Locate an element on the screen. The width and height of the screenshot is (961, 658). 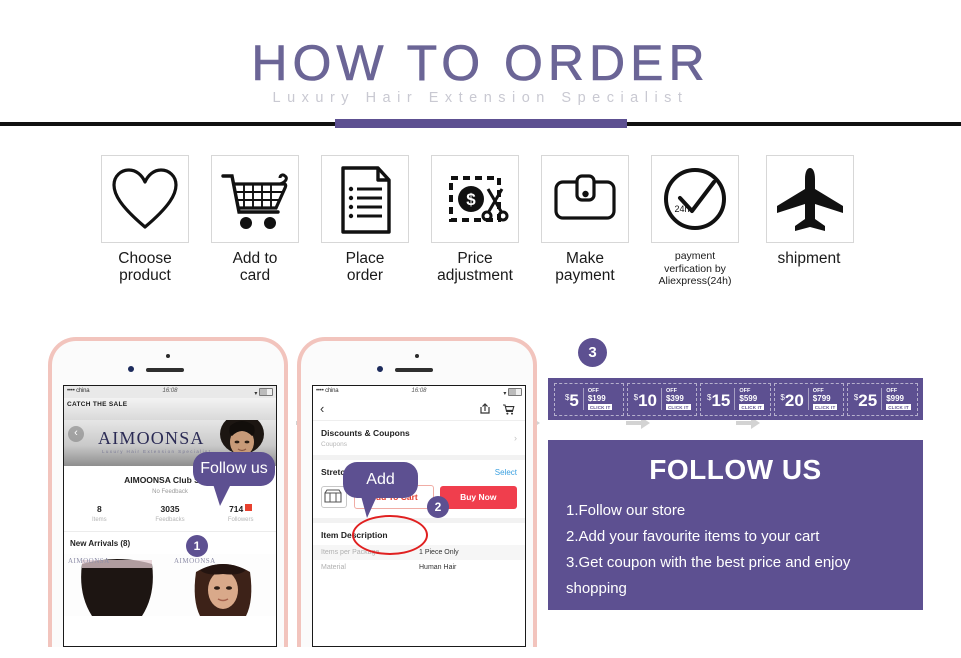
coupon-amount: 10 is located at coordinates (647, 400).